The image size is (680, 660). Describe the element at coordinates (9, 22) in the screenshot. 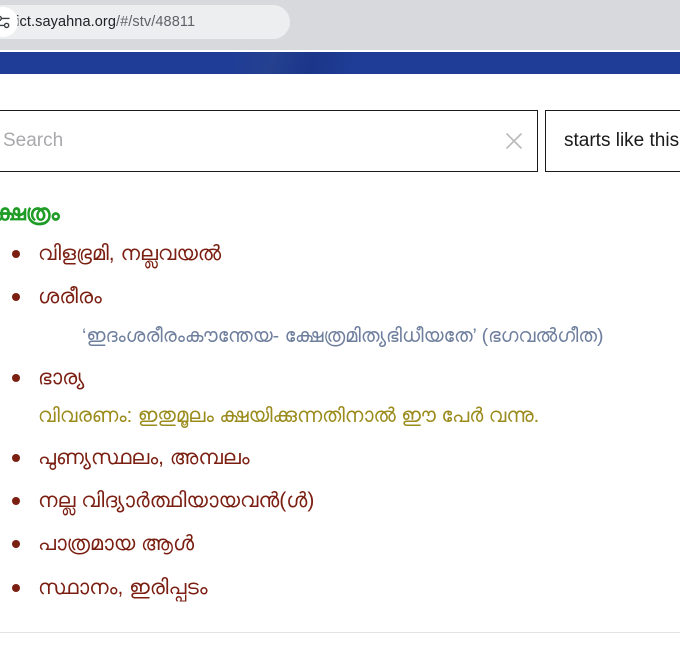

I see `site-settings-icon` at that location.